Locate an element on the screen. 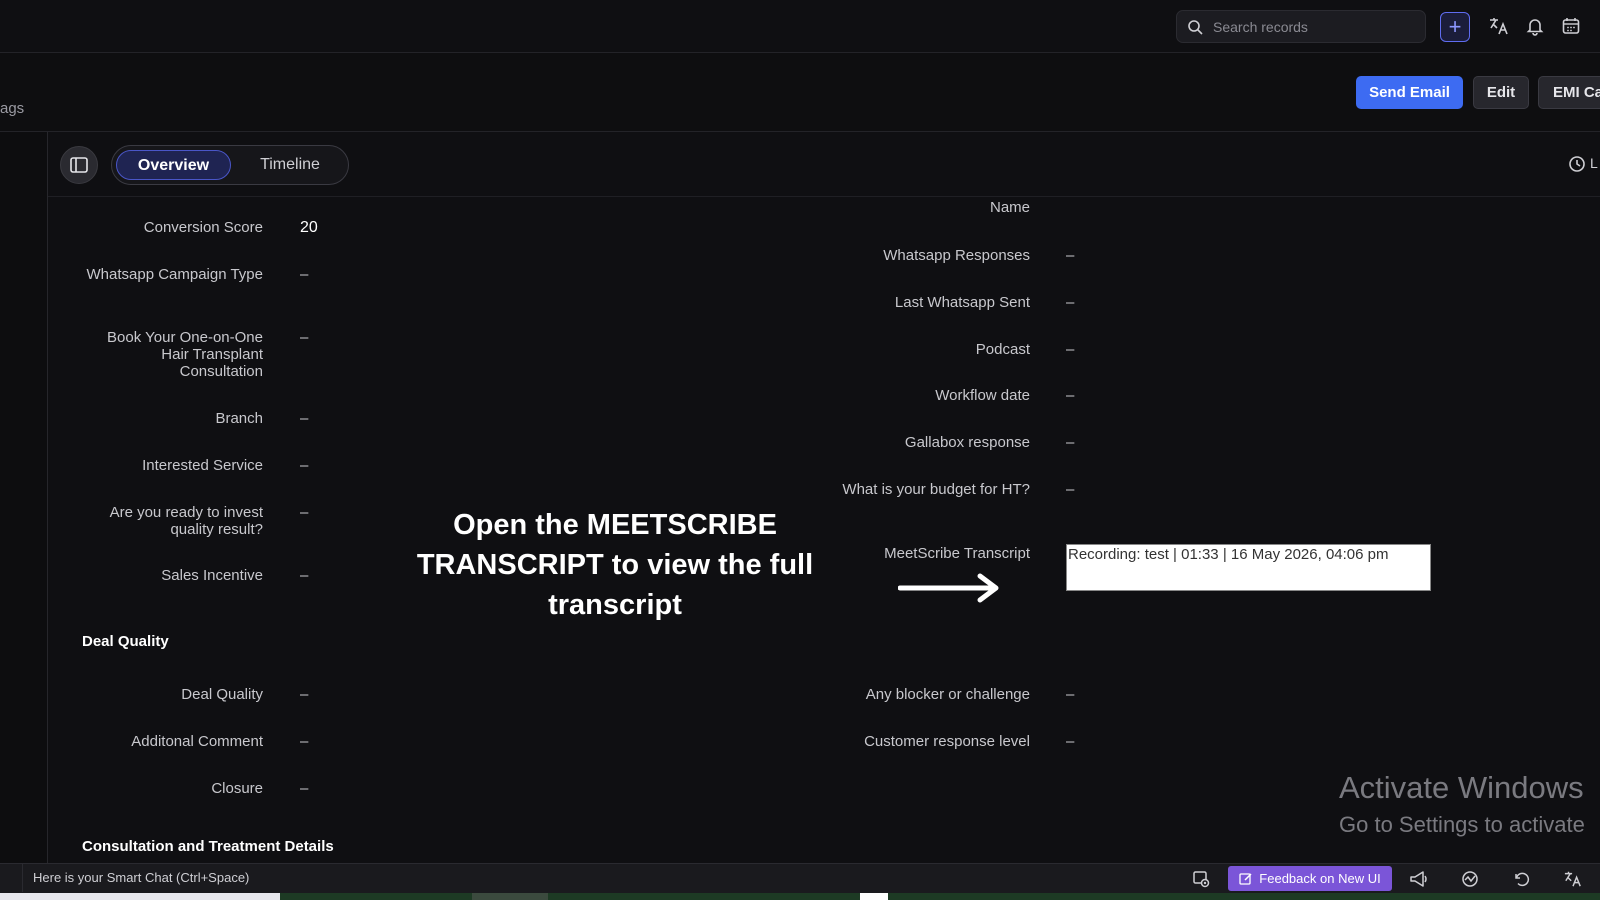  tab-timeline: Timeline is located at coordinates (290, 165).